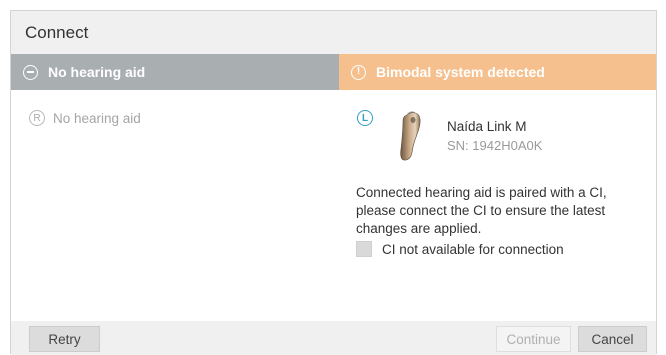  Describe the element at coordinates (97, 118) in the screenshot. I see `left-device-label: No hearing aid` at that location.